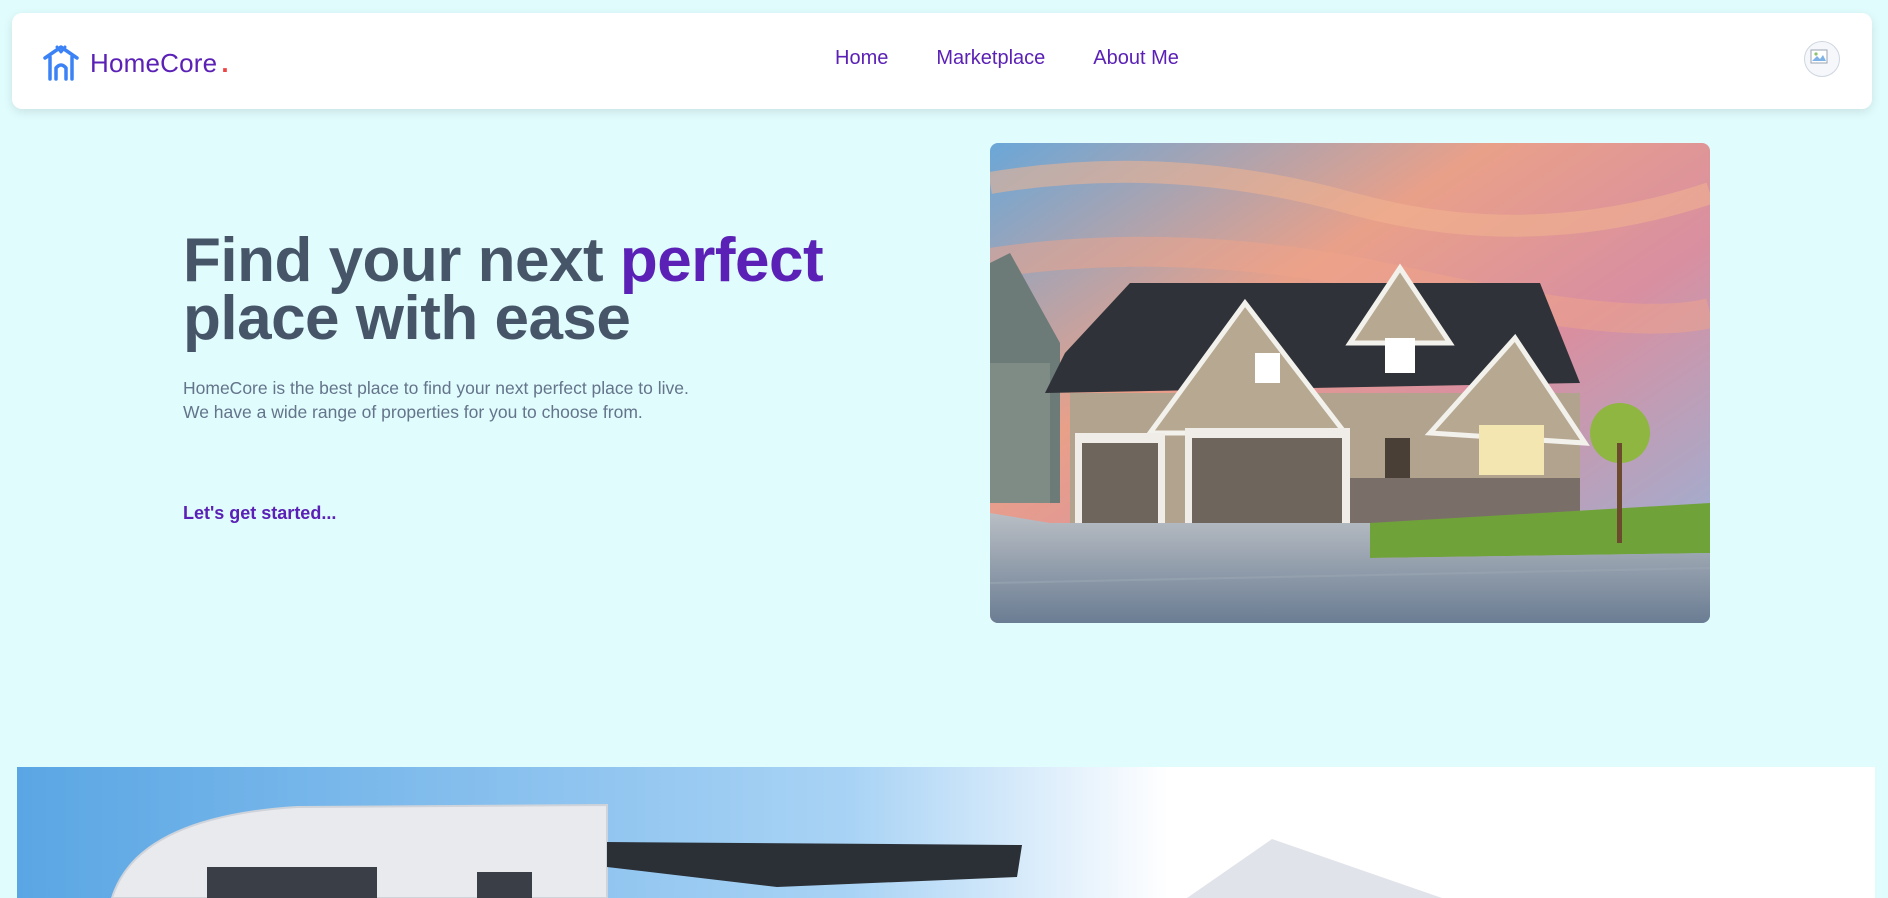  I want to click on modern-building-photo, so click(946, 832).